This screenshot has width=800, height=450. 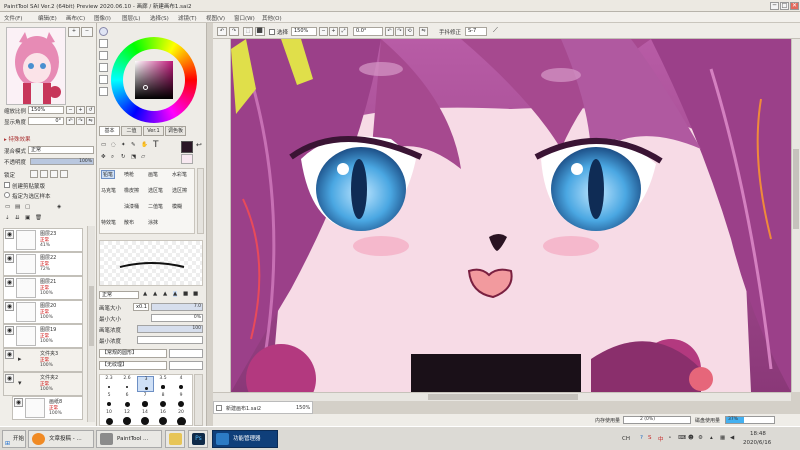 What do you see at coordinates (54, 174) in the screenshot?
I see `lock-paint-button` at bounding box center [54, 174].